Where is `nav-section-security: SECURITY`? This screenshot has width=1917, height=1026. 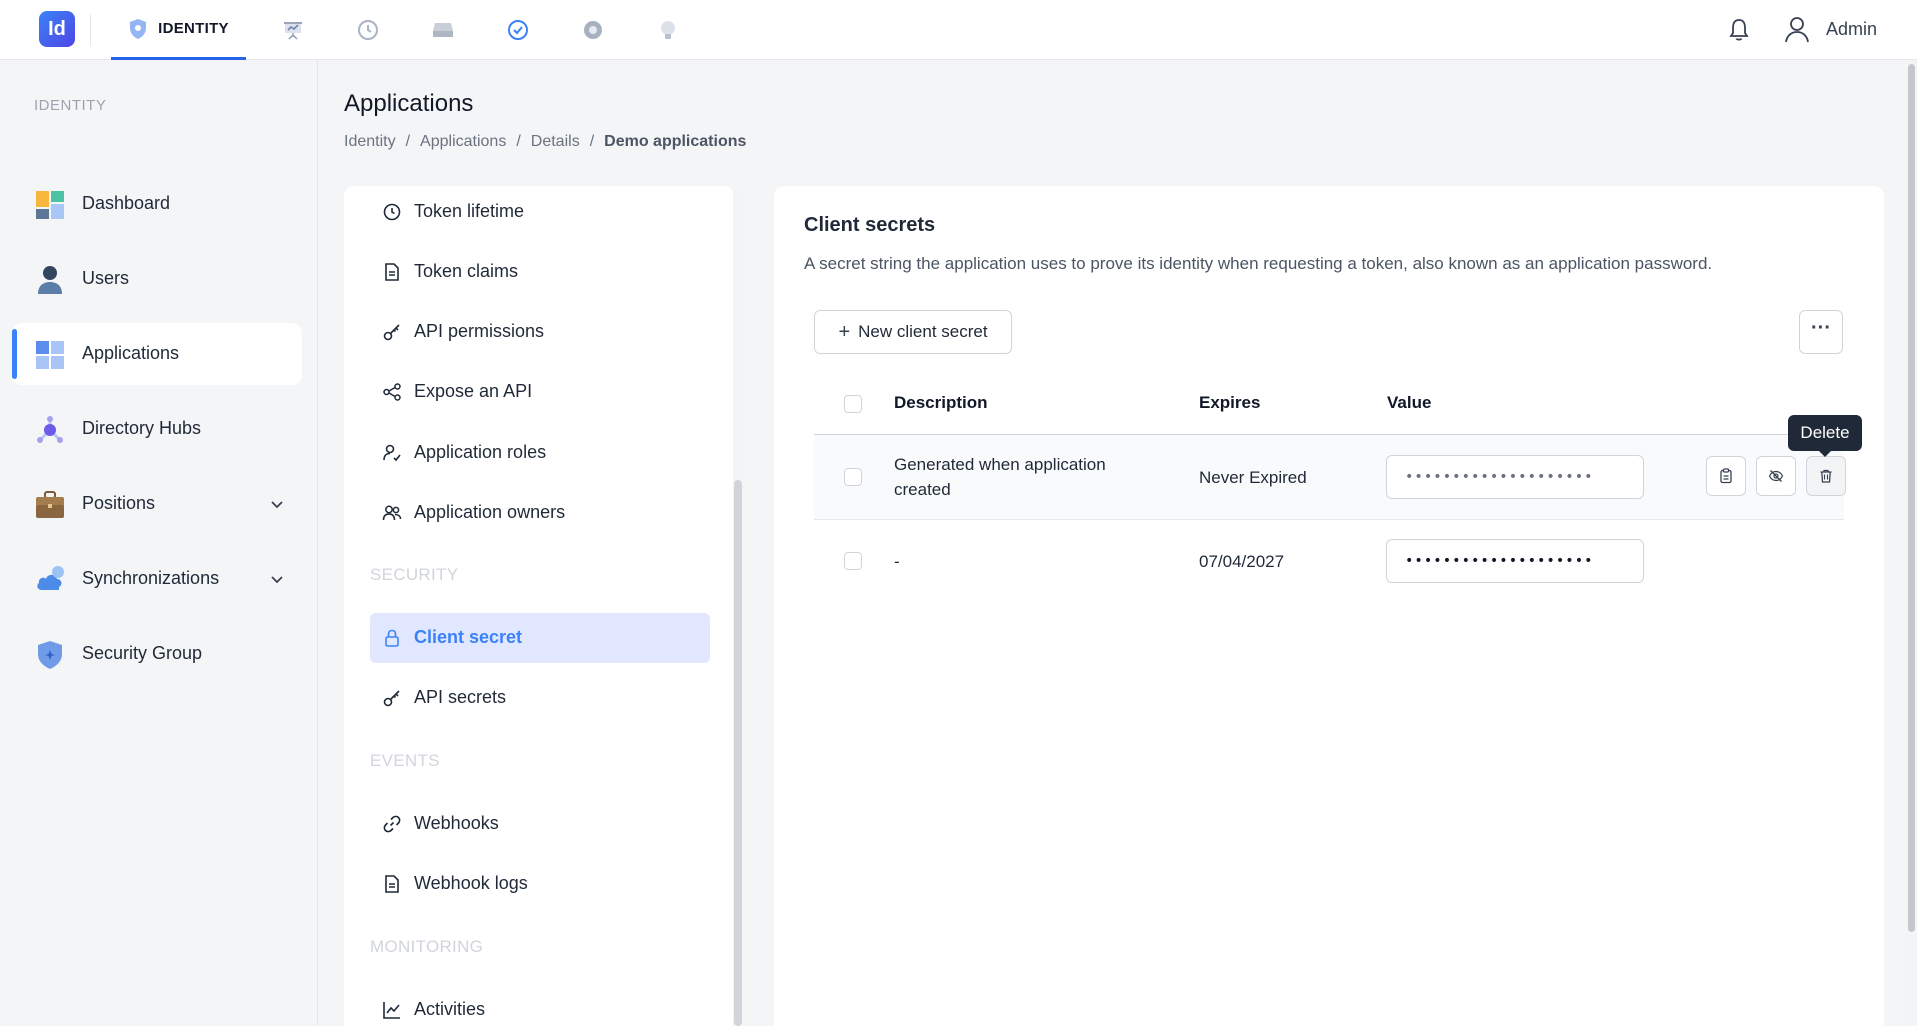 nav-section-security: SECURITY is located at coordinates (414, 574).